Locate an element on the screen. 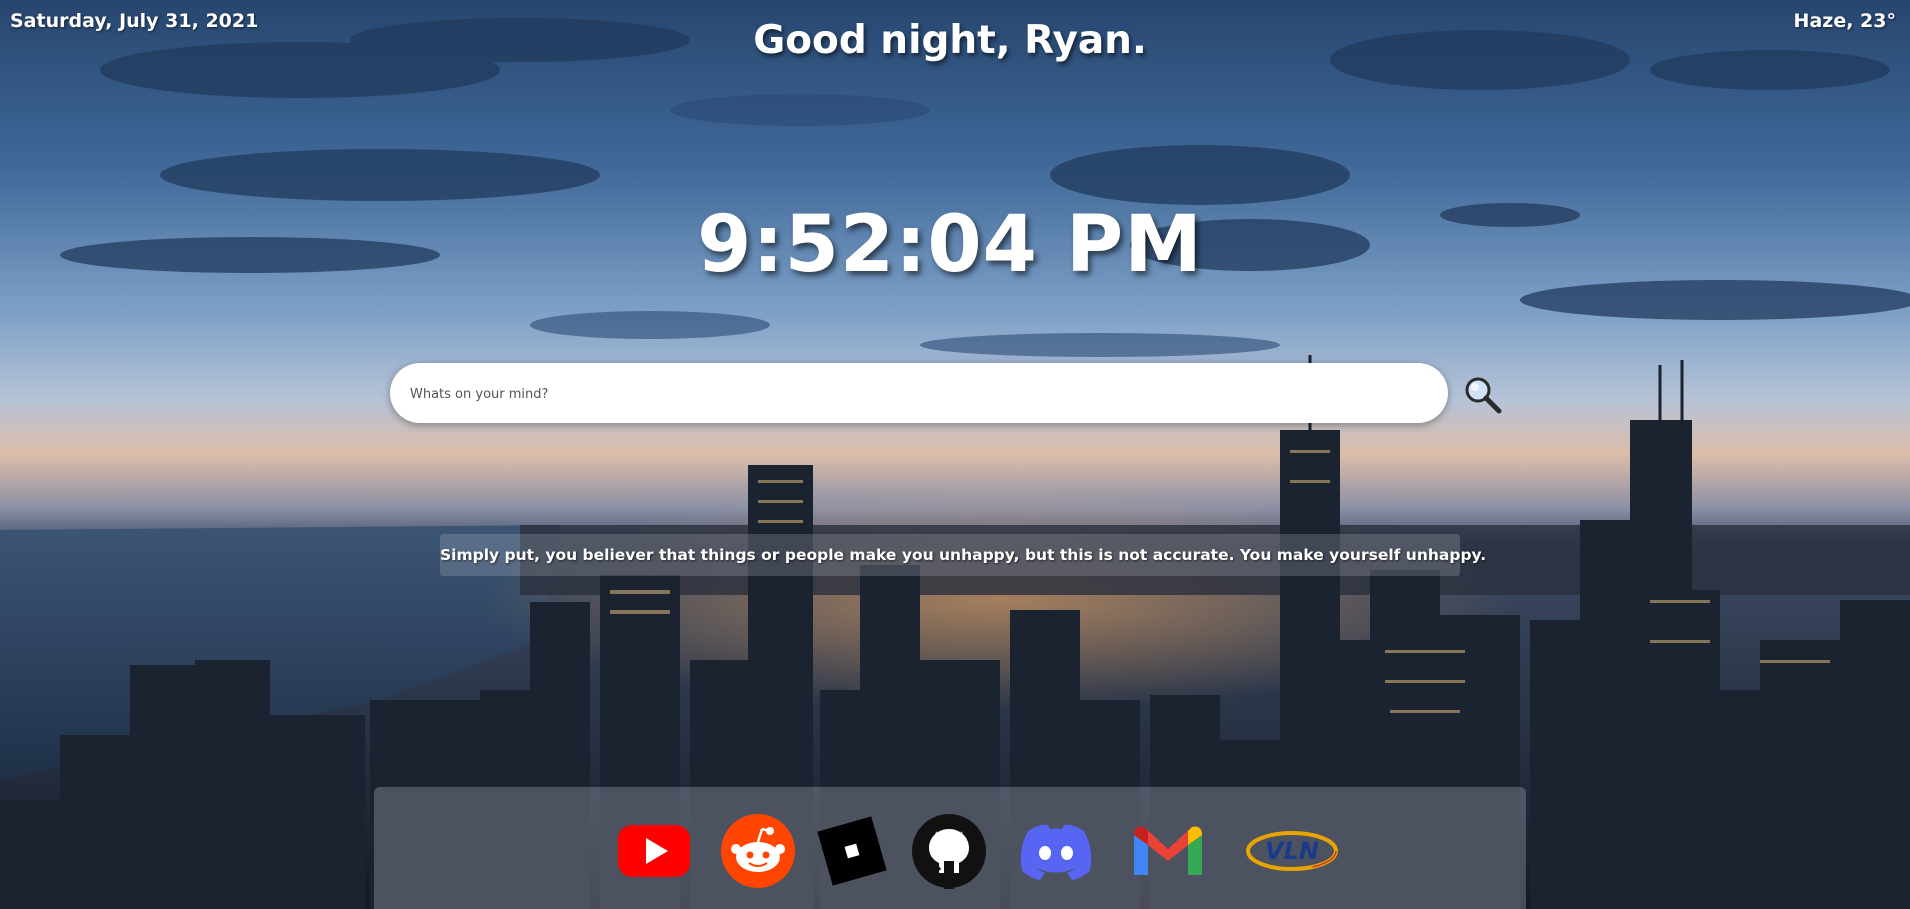 This screenshot has width=1910, height=909. current-time: 9:52:04 PM is located at coordinates (950, 245).